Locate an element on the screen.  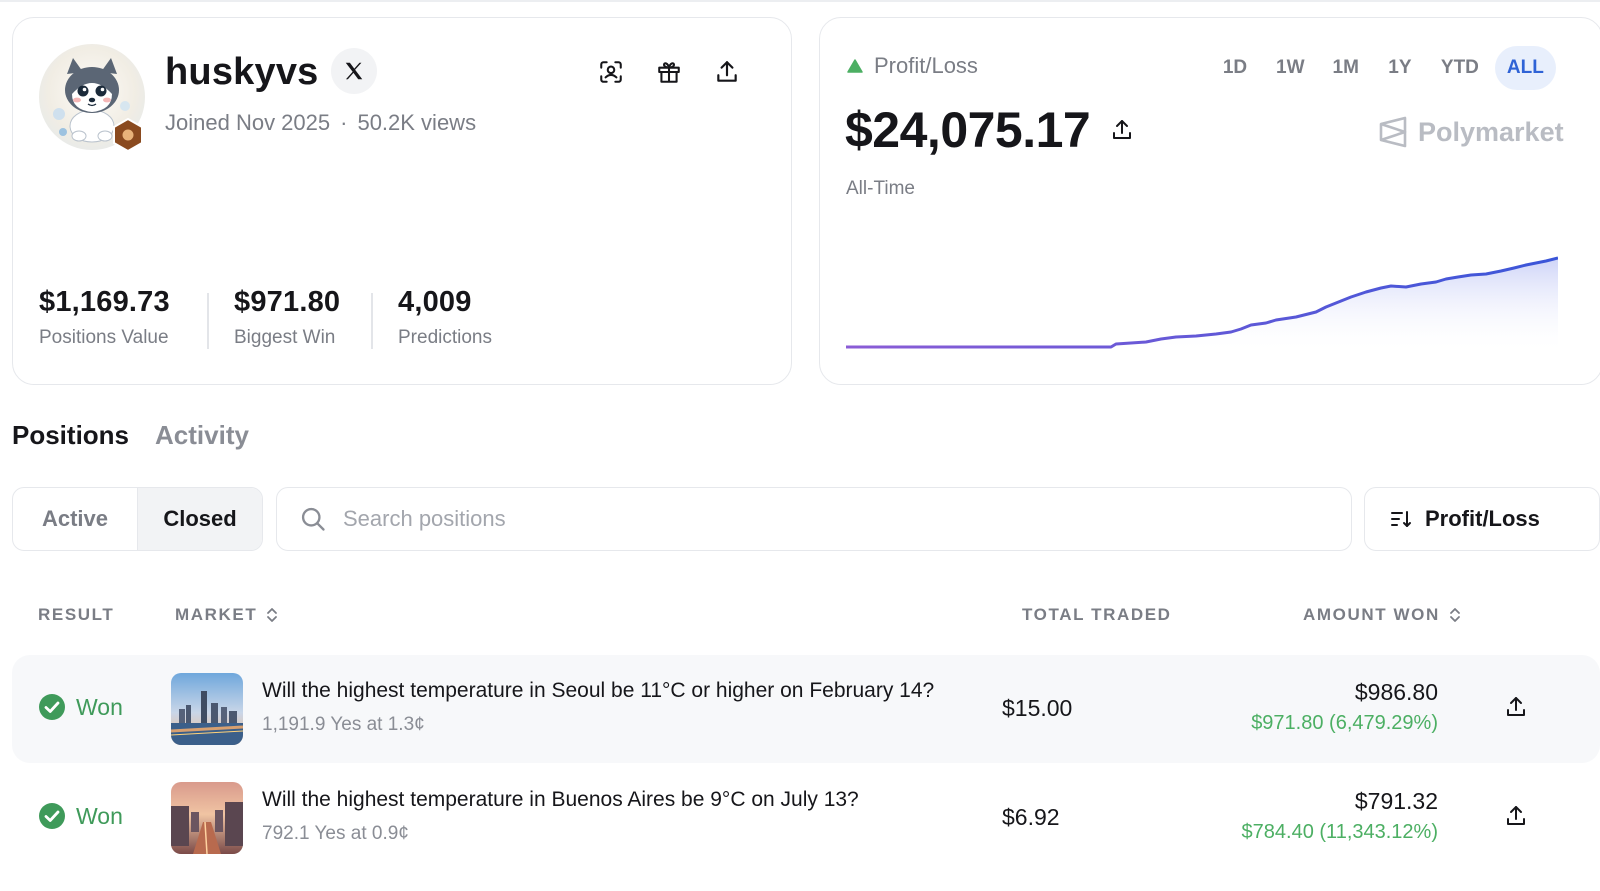
x-logo-icon is located at coordinates (354, 71).